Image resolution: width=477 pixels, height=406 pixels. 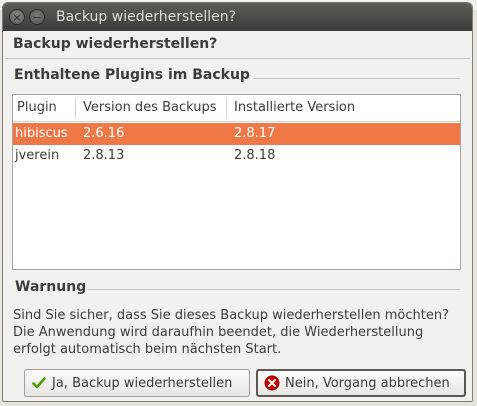 What do you see at coordinates (142, 383) in the screenshot?
I see `confirm-restore-label: Ja, Backup wiederherstellen` at bounding box center [142, 383].